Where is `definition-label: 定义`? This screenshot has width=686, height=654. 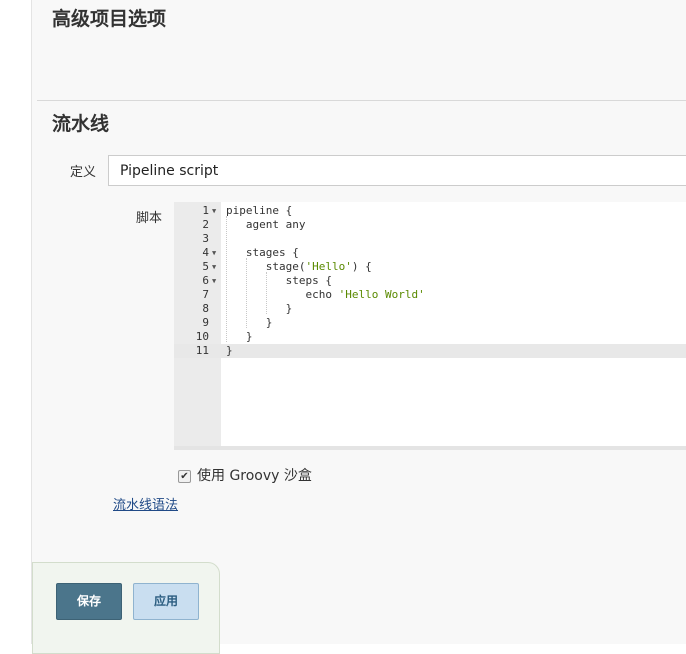 definition-label: 定义 is located at coordinates (83, 172).